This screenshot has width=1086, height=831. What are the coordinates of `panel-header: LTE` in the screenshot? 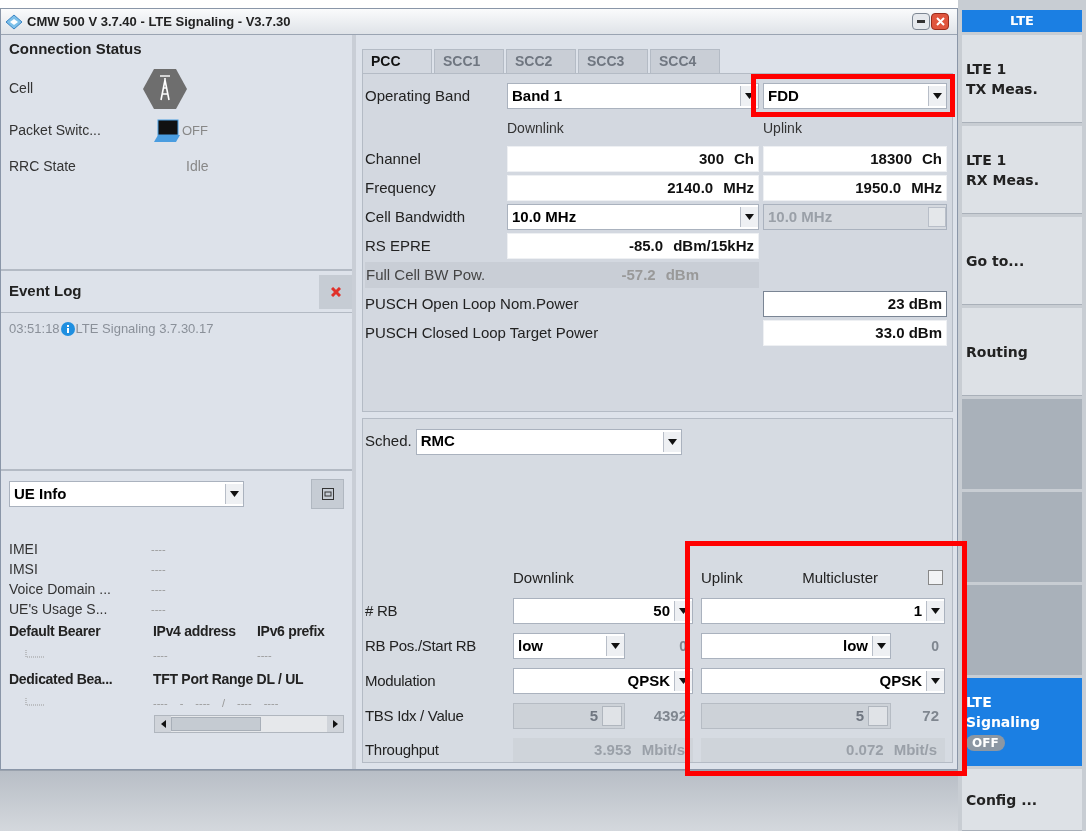 It's located at (1022, 21).